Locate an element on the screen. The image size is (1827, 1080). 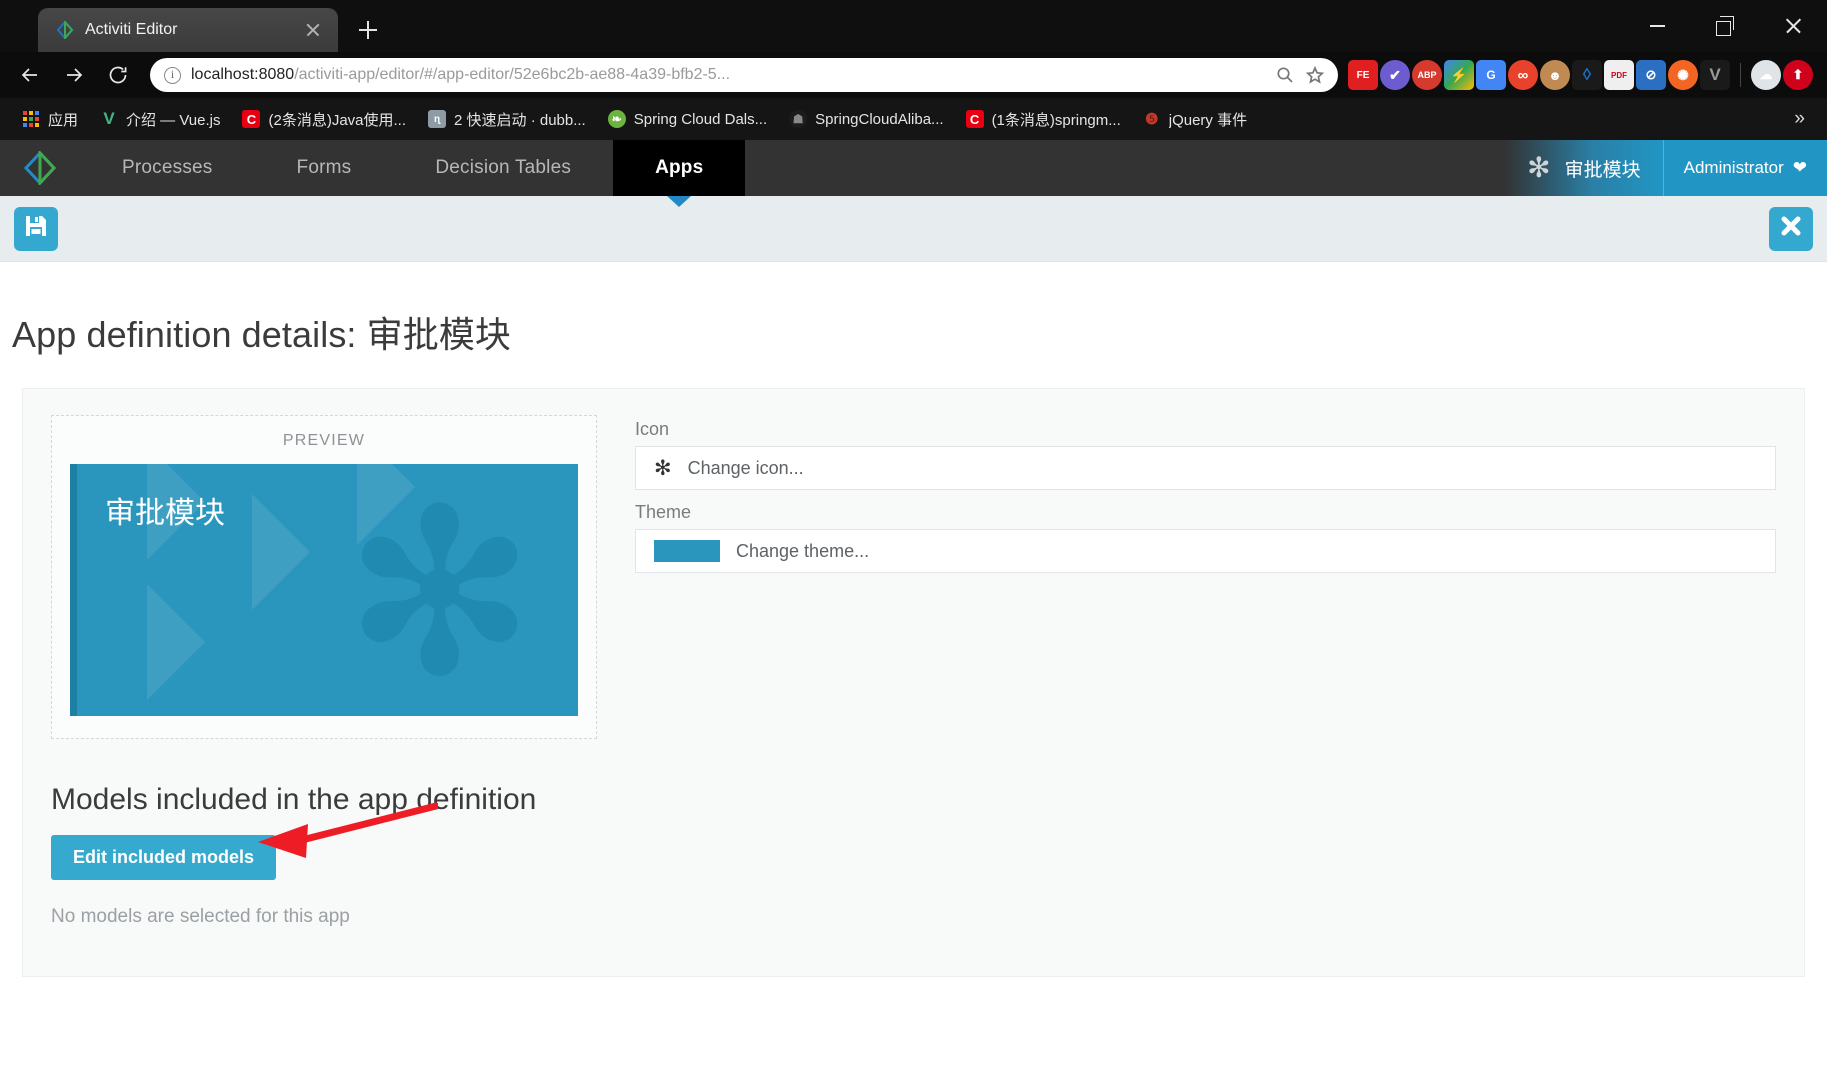
back-button is located at coordinates (30, 75).